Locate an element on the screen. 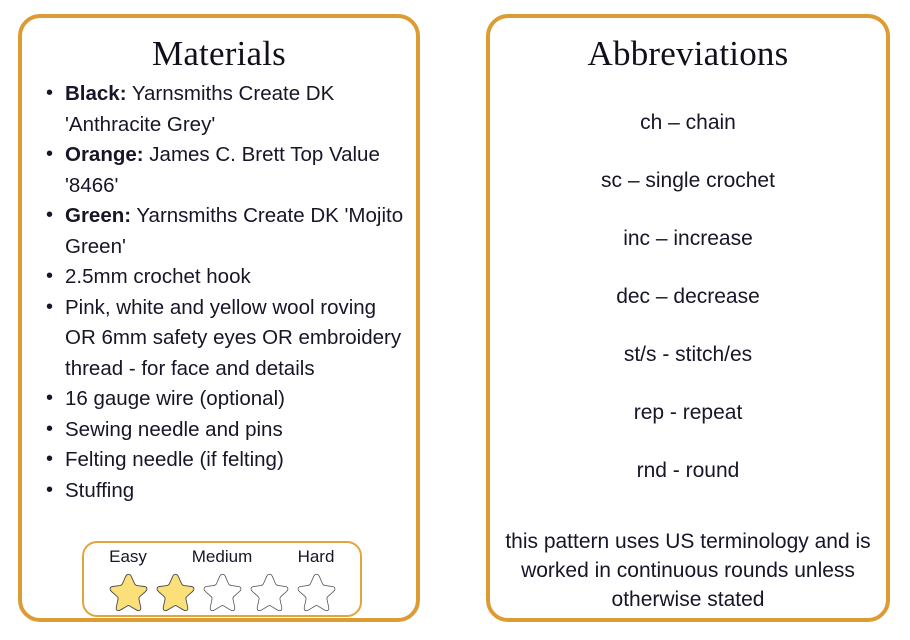 This screenshot has width=910, height=640. abbreviation-line: dec – decrease is located at coordinates (688, 296).